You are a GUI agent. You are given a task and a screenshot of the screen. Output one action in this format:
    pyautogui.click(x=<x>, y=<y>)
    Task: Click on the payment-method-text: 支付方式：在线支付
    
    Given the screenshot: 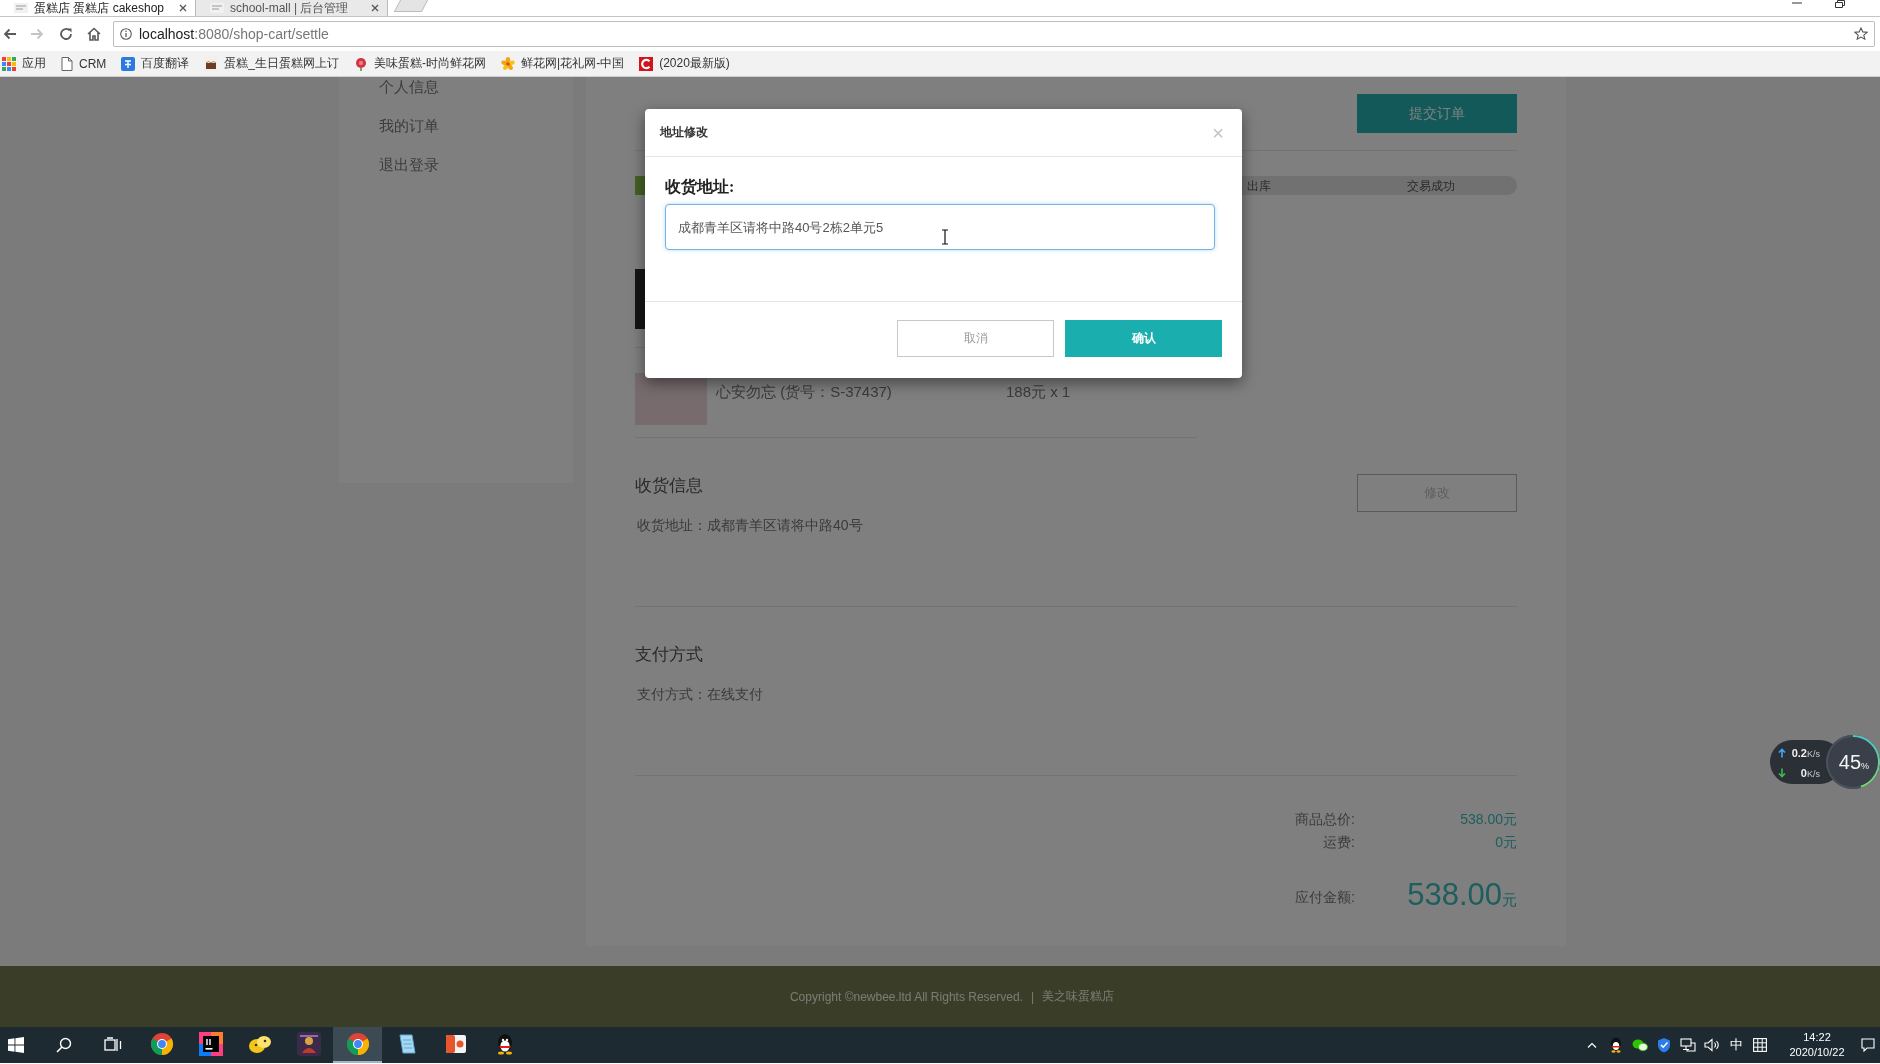 What is the action you would take?
    pyautogui.click(x=700, y=694)
    